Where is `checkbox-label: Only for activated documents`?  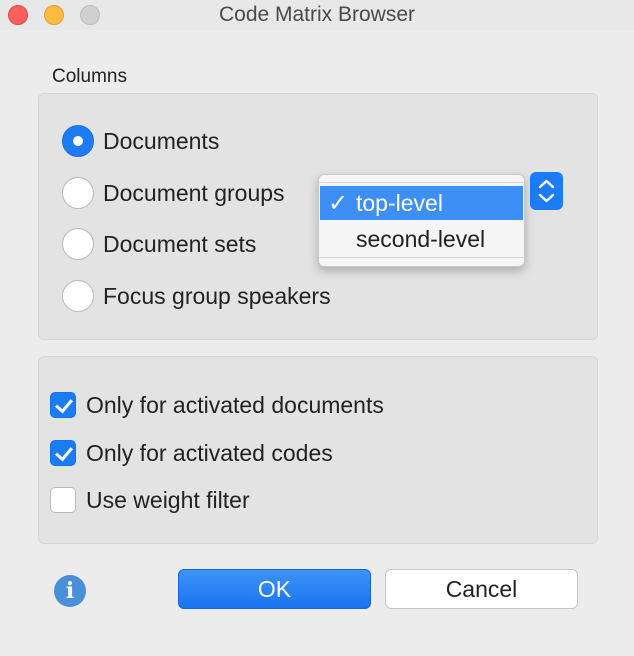 checkbox-label: Only for activated documents is located at coordinates (235, 404).